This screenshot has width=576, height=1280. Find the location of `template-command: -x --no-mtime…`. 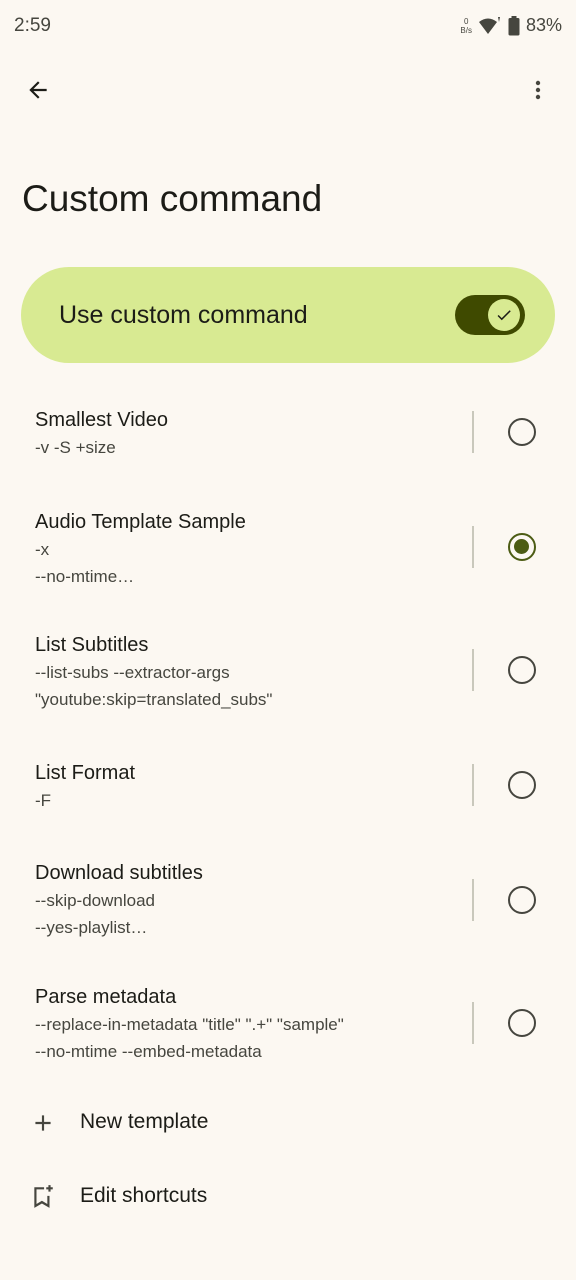

template-command: -x --no-mtime… is located at coordinates (85, 563).